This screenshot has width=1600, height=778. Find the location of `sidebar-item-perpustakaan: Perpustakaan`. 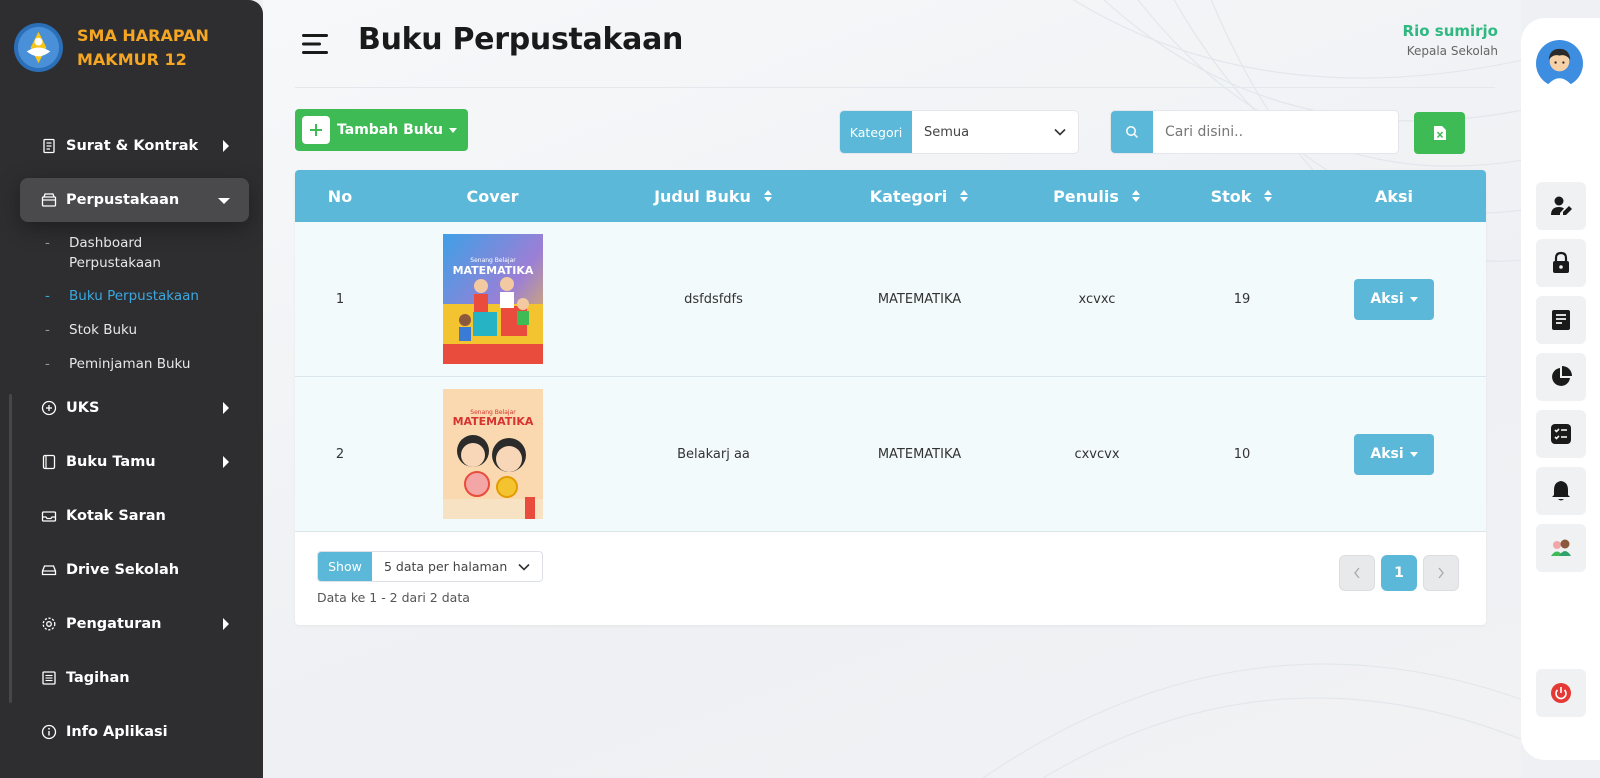

sidebar-item-perpustakaan: Perpustakaan is located at coordinates (134, 200).